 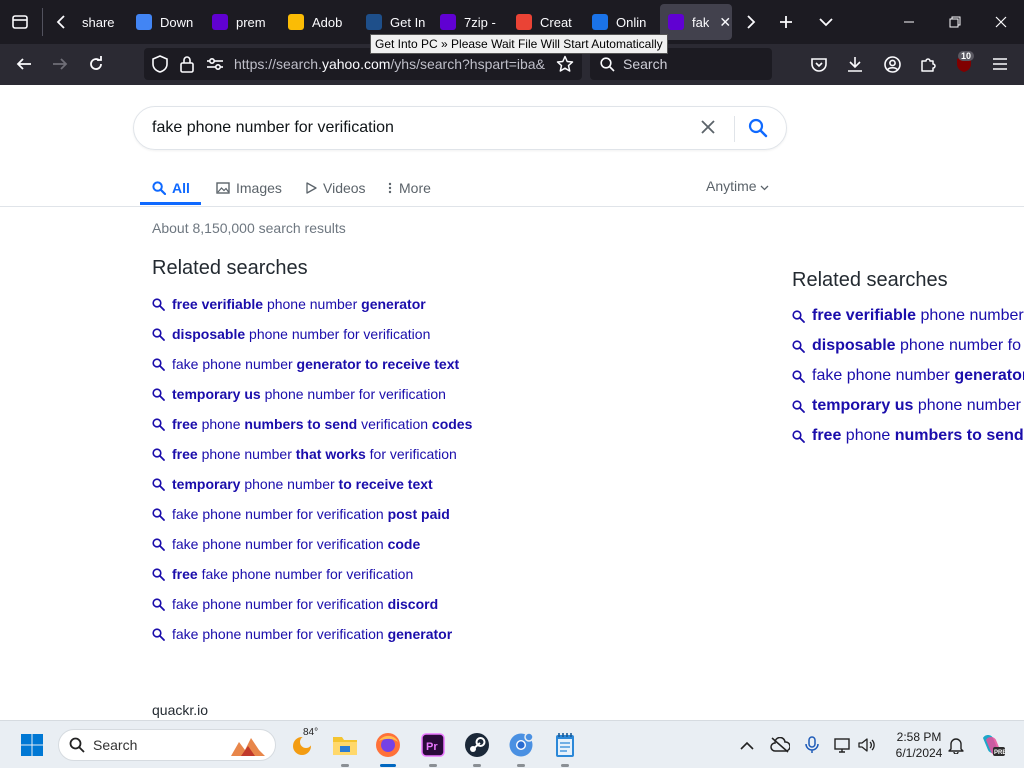 I want to click on related-search-item: temporary phone number to receive text, so click(x=312, y=484).